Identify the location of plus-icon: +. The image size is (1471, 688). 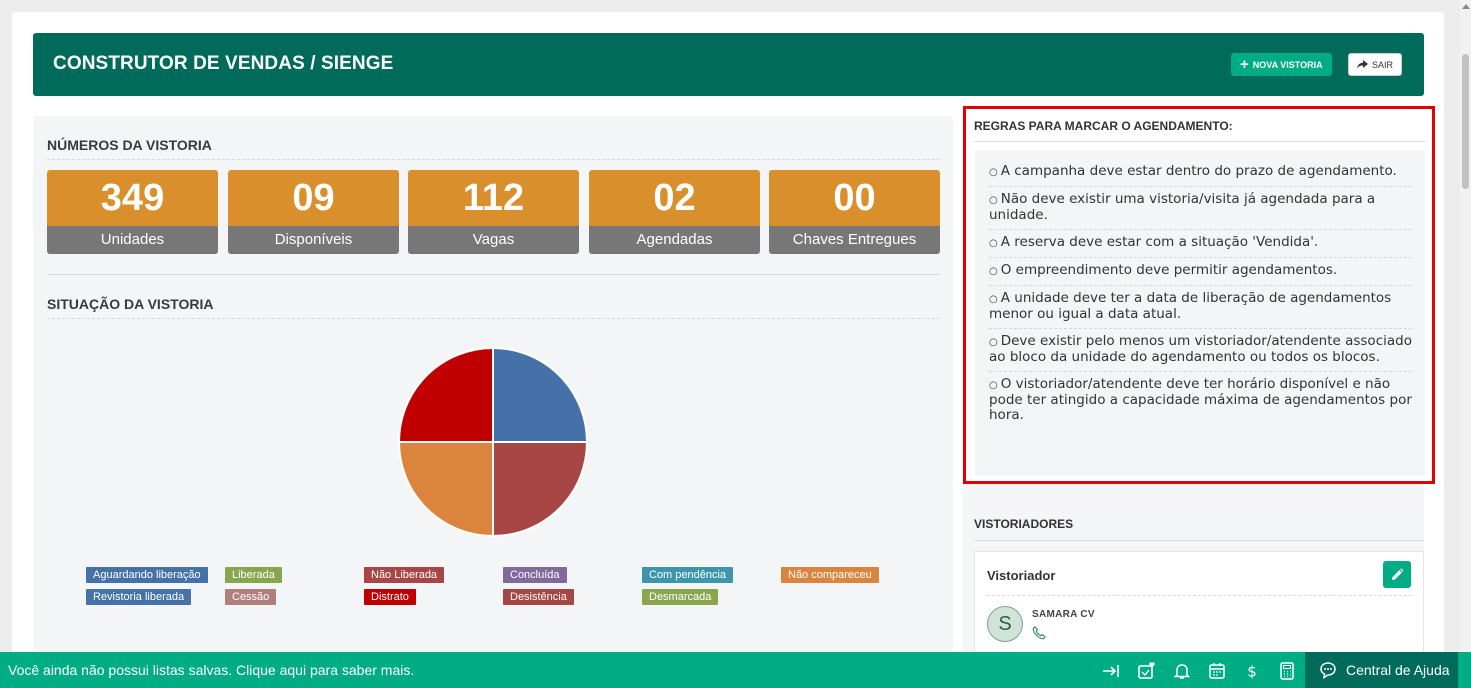
(1244, 64).